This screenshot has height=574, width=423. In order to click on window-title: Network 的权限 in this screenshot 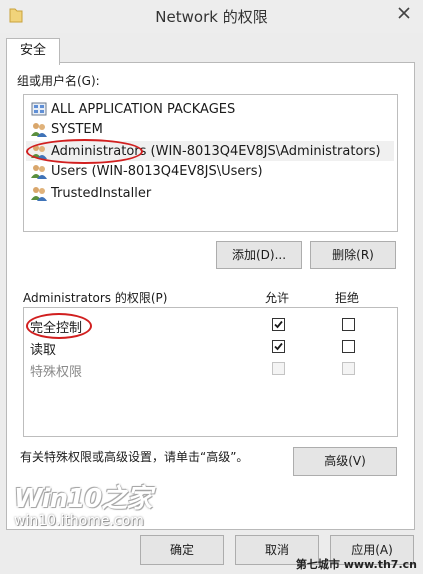, I will do `click(211, 17)`.